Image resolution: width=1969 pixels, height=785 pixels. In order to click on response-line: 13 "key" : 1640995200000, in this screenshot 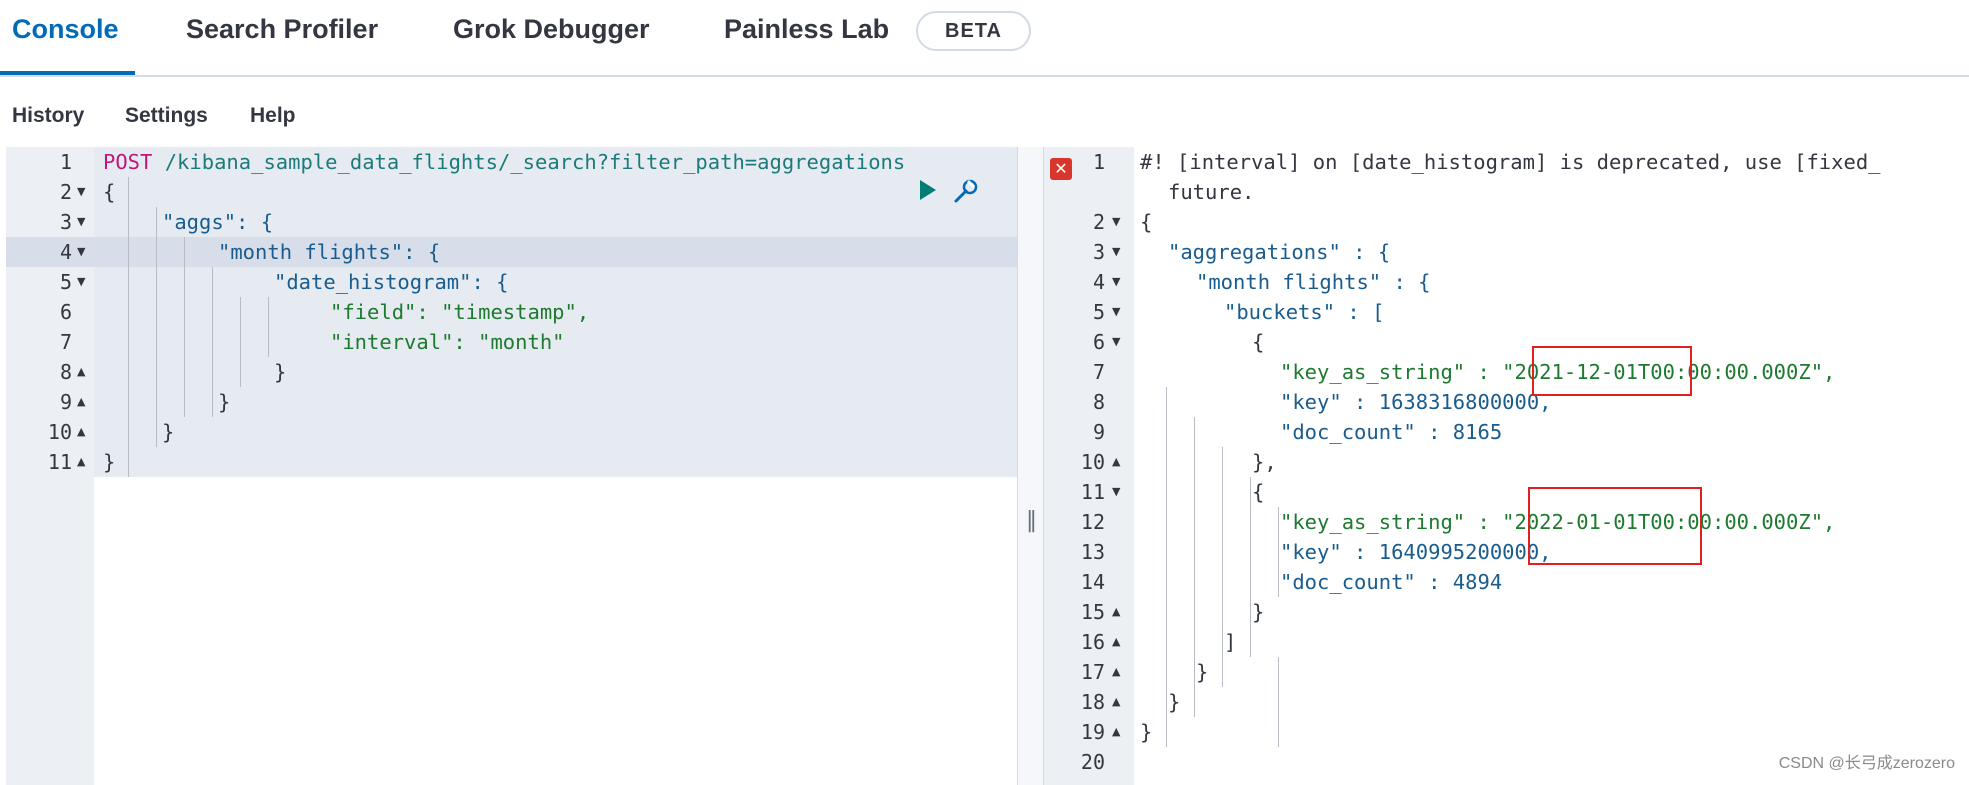, I will do `click(1316, 552)`.